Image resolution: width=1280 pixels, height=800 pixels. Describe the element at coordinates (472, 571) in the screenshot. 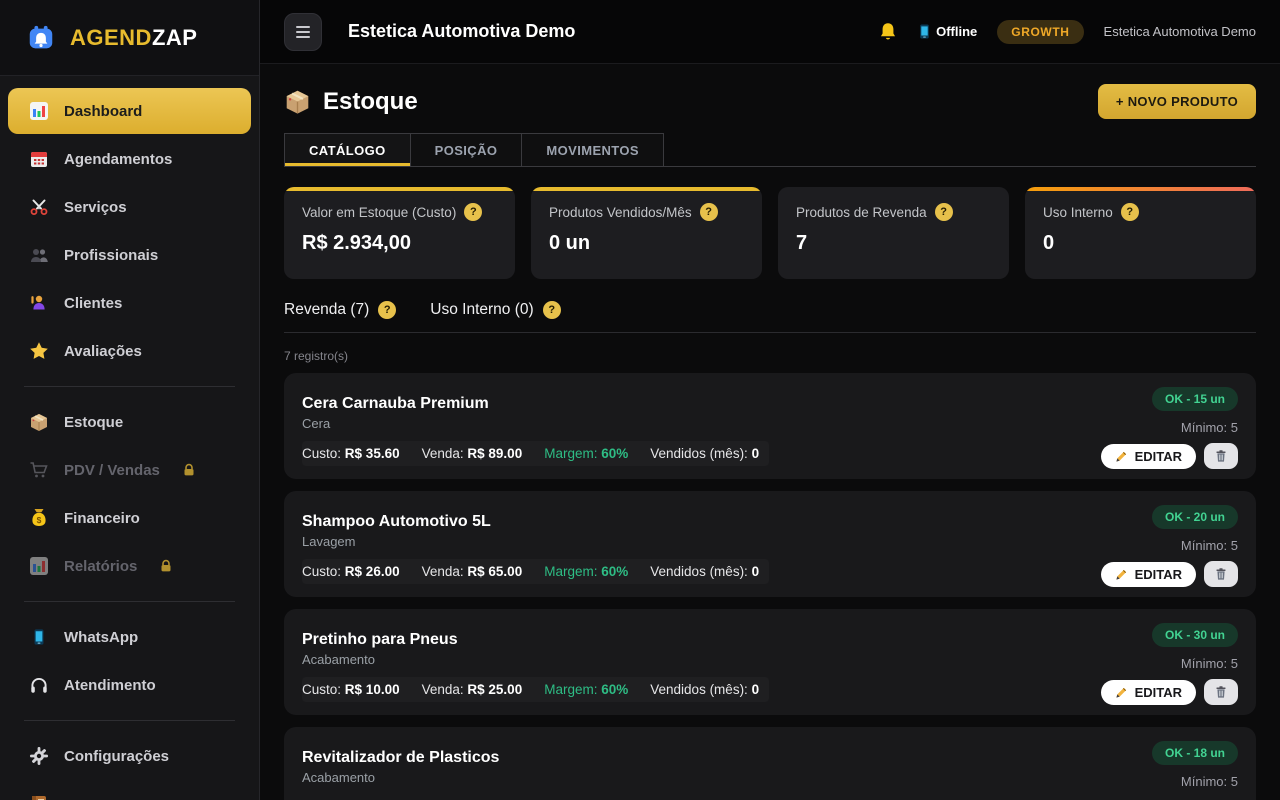

I see `product-sale: Venda: R$ 65.00` at that location.